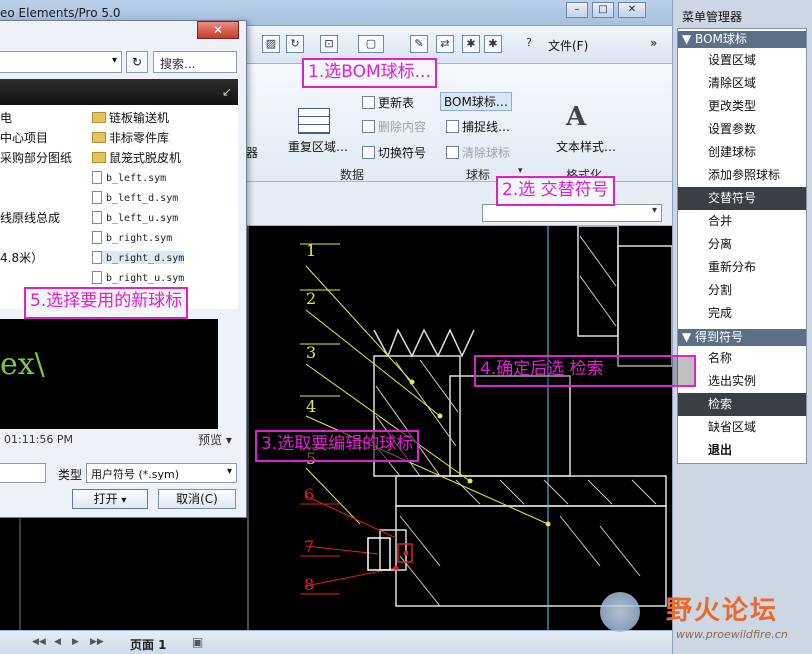 This screenshot has height=654, width=812. What do you see at coordinates (577, 10) in the screenshot?
I see `minimize-button: –` at bounding box center [577, 10].